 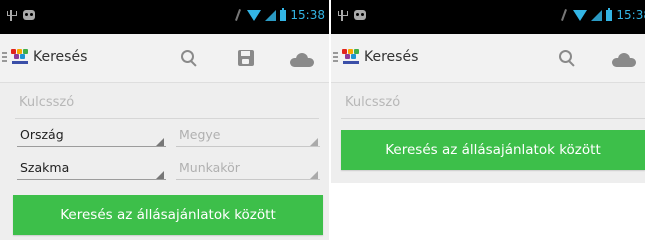 What do you see at coordinates (209, 167) in the screenshot?
I see `job-hint: Munkakör` at bounding box center [209, 167].